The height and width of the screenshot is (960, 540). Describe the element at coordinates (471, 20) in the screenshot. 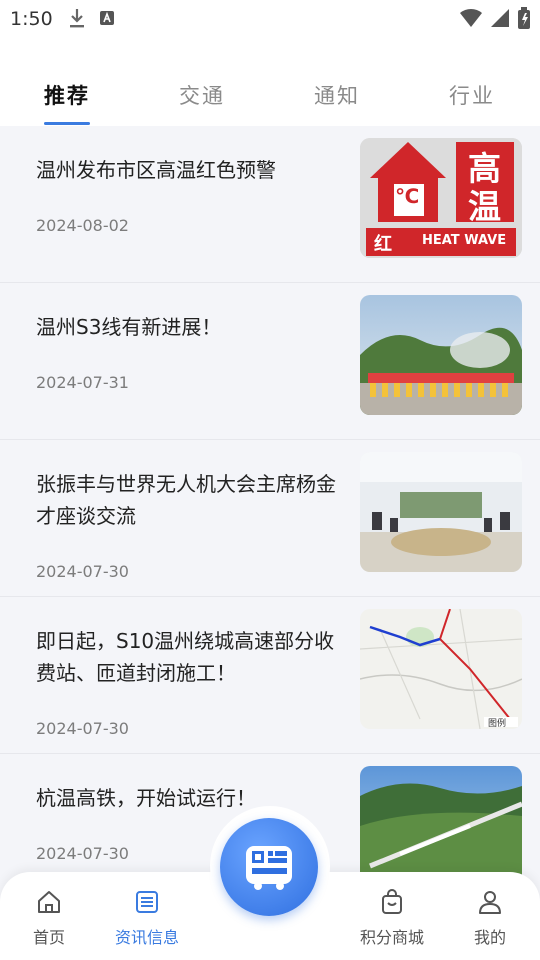

I see `wifi-icon` at that location.